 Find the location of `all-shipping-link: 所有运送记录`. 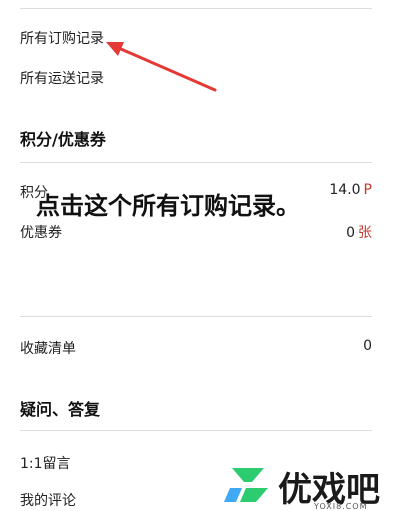

all-shipping-link: 所有运送记录 is located at coordinates (62, 78).